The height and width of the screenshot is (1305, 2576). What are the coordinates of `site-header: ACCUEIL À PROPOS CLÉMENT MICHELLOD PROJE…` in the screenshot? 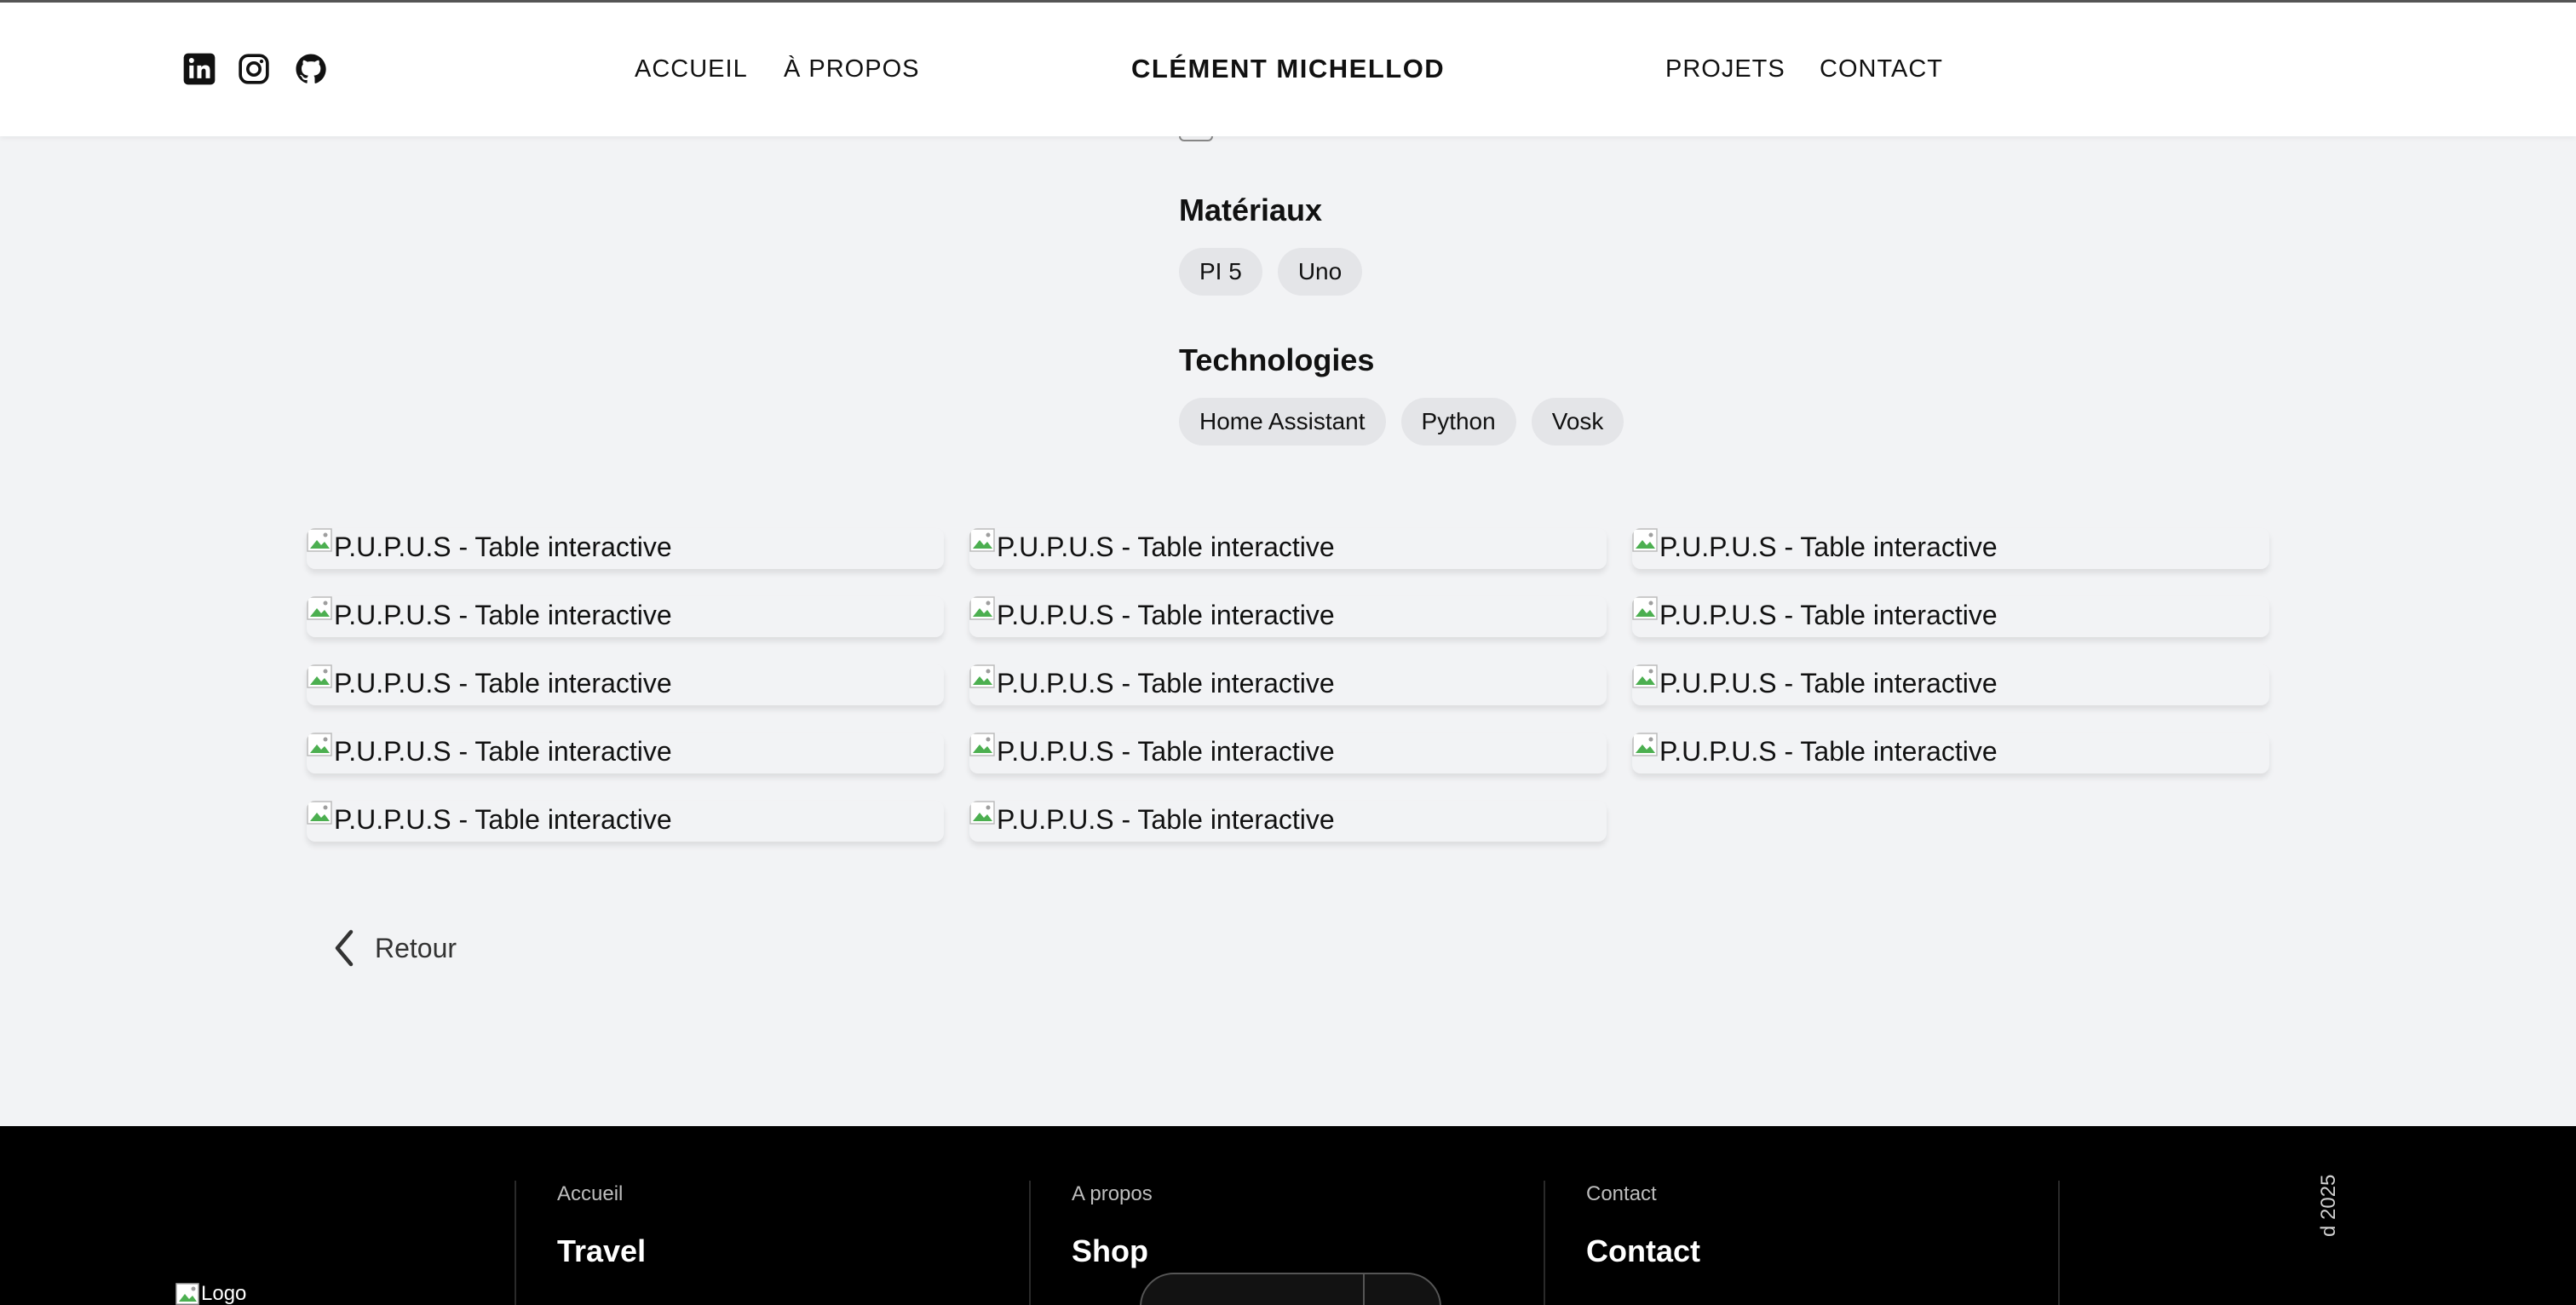 It's located at (1288, 68).